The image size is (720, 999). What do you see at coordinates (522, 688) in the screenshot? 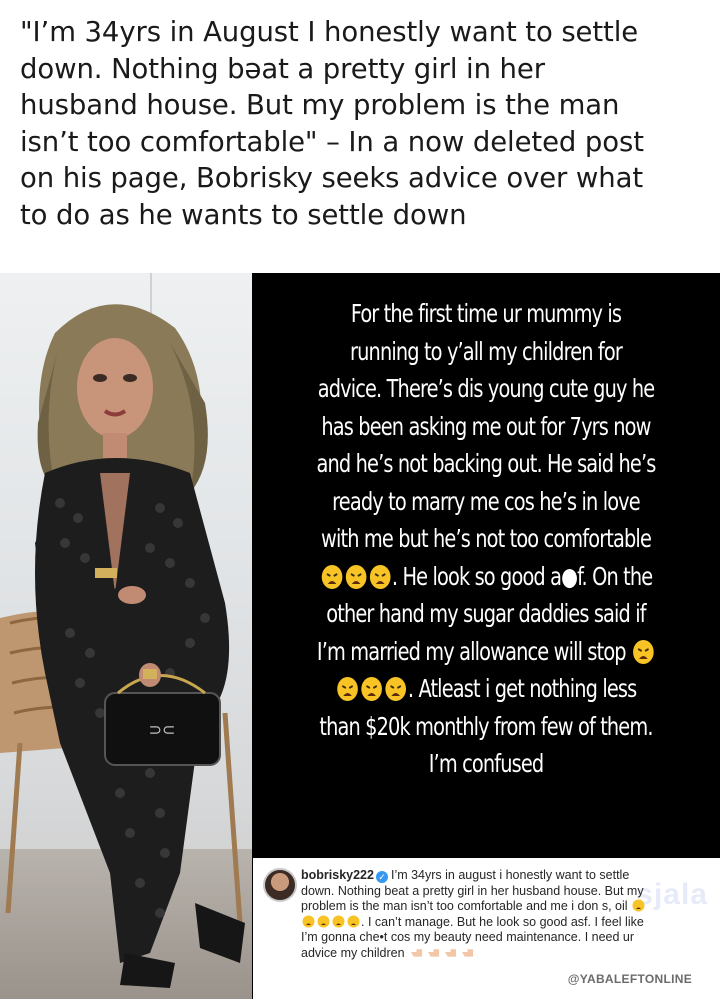
I see `story-line-text: . Atleast i get nothing less` at bounding box center [522, 688].